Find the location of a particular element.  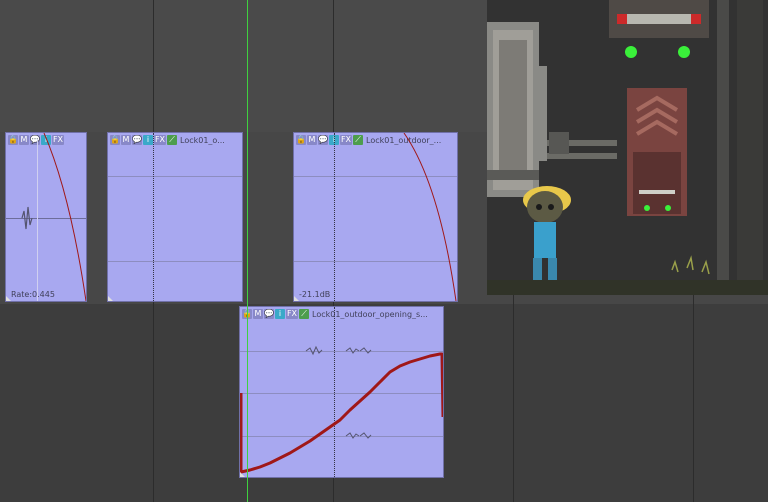

info-icon: i is located at coordinates (148, 140).